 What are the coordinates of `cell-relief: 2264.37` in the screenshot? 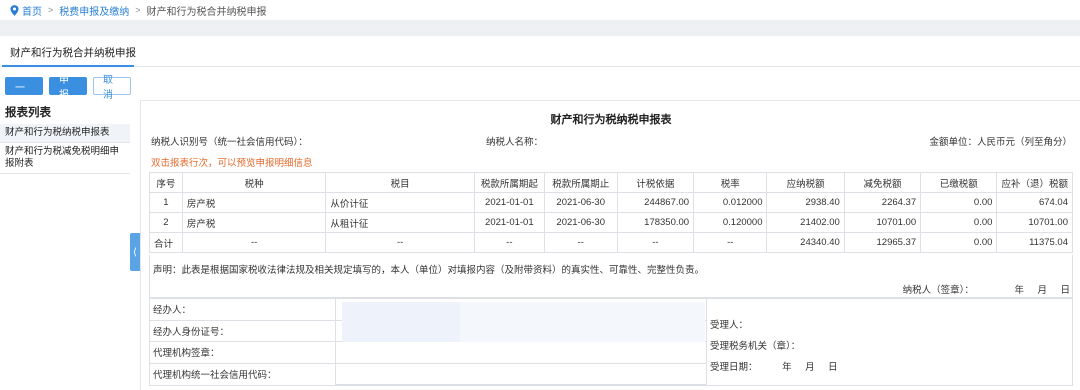 It's located at (882, 202).